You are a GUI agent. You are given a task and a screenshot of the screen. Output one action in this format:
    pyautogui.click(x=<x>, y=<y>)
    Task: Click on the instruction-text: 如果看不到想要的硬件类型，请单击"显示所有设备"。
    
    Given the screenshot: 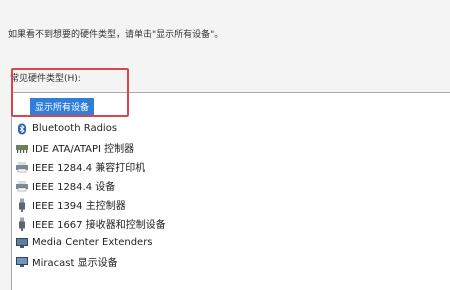 What is the action you would take?
    pyautogui.click(x=116, y=35)
    